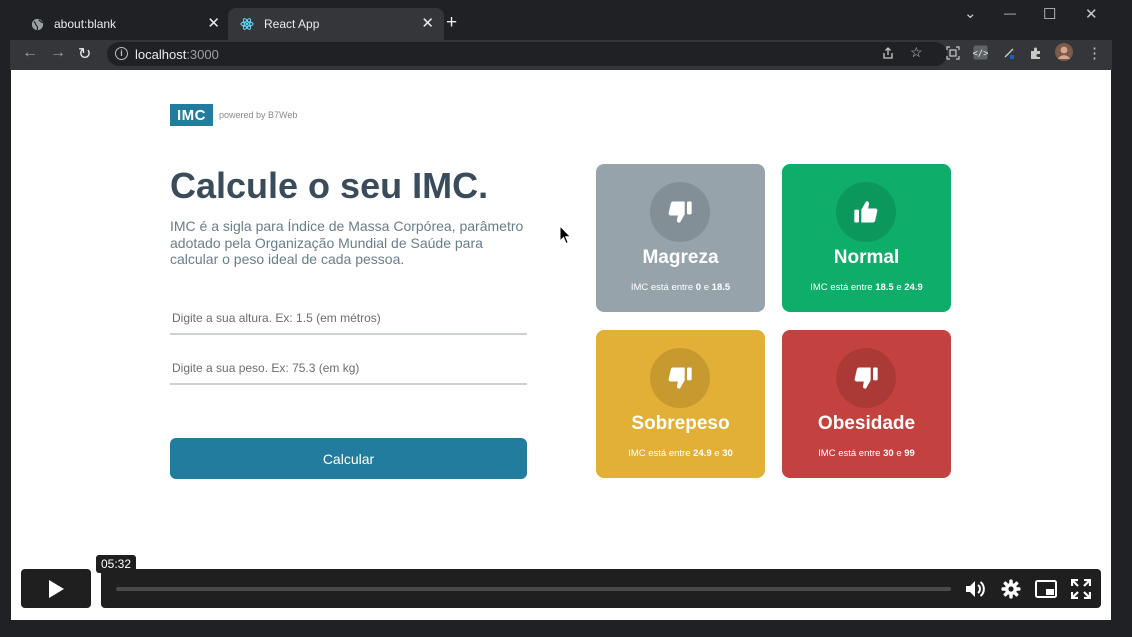  I want to click on imc-logo-mark: IMC, so click(191, 115).